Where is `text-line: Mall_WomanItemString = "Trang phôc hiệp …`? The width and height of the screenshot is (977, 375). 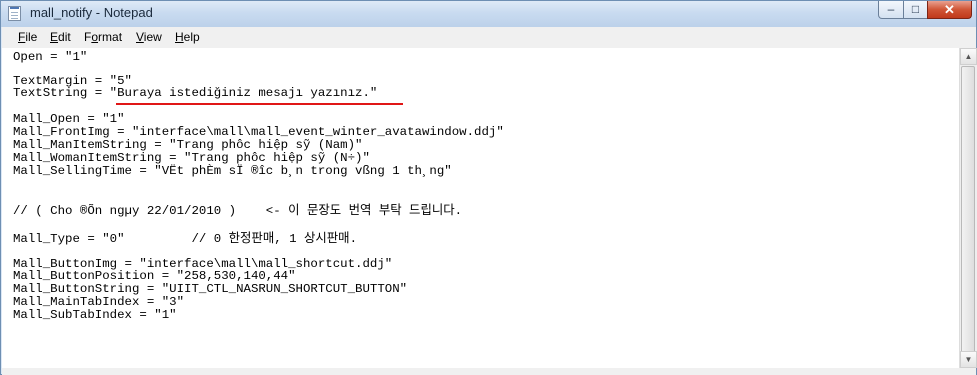 text-line: Mall_WomanItemString = "Trang phôc hiệp … is located at coordinates (191, 158).